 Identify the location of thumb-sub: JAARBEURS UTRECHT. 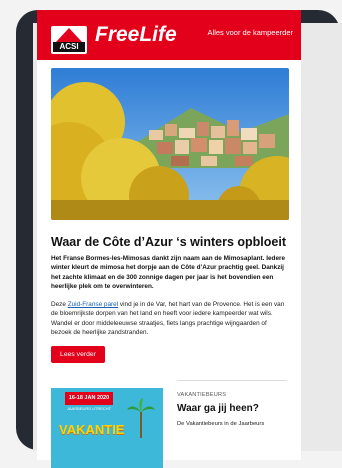
(89, 408).